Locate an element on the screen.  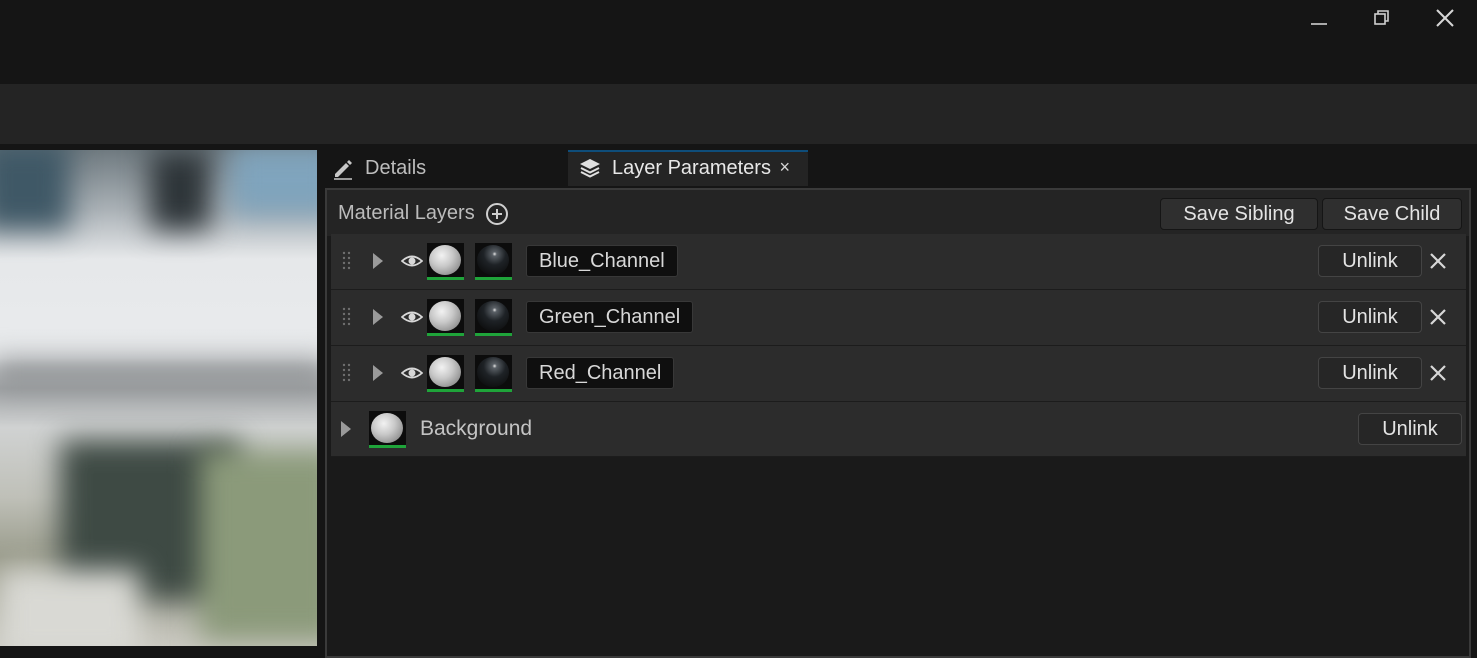
layer-name-field: Red_Channel is located at coordinates (600, 373).